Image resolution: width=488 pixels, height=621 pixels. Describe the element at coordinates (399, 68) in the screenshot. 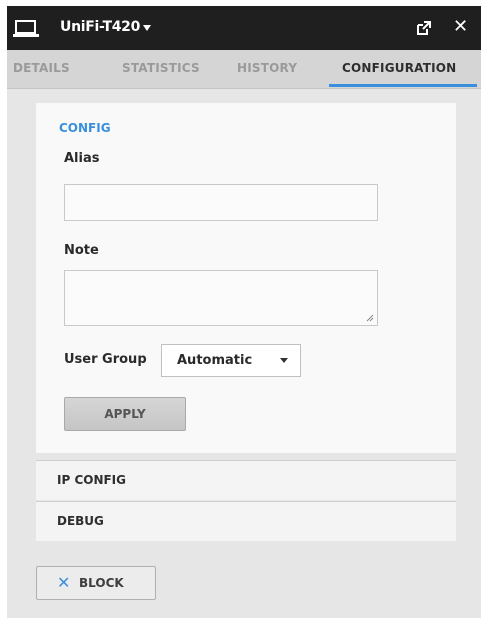

I see `tab-configuration: CONFIGURATION` at that location.